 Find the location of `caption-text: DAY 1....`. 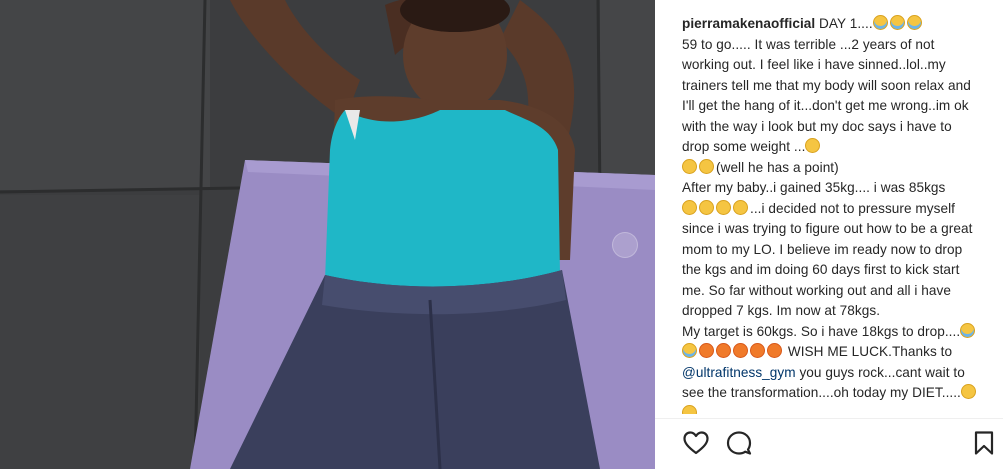

caption-text: DAY 1.... is located at coordinates (844, 23).